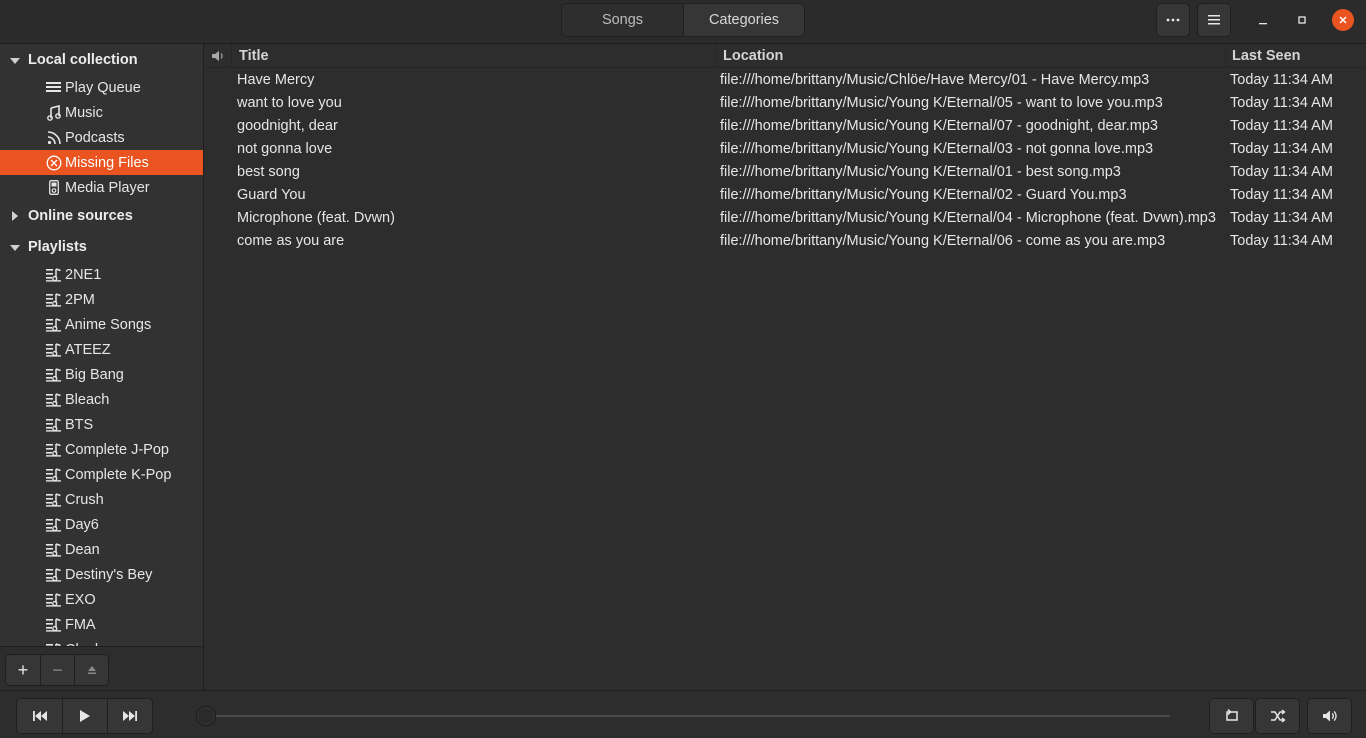 Image resolution: width=1366 pixels, height=738 pixels. Describe the element at coordinates (87, 399) in the screenshot. I see `sidebar-item-label: Bleach` at that location.